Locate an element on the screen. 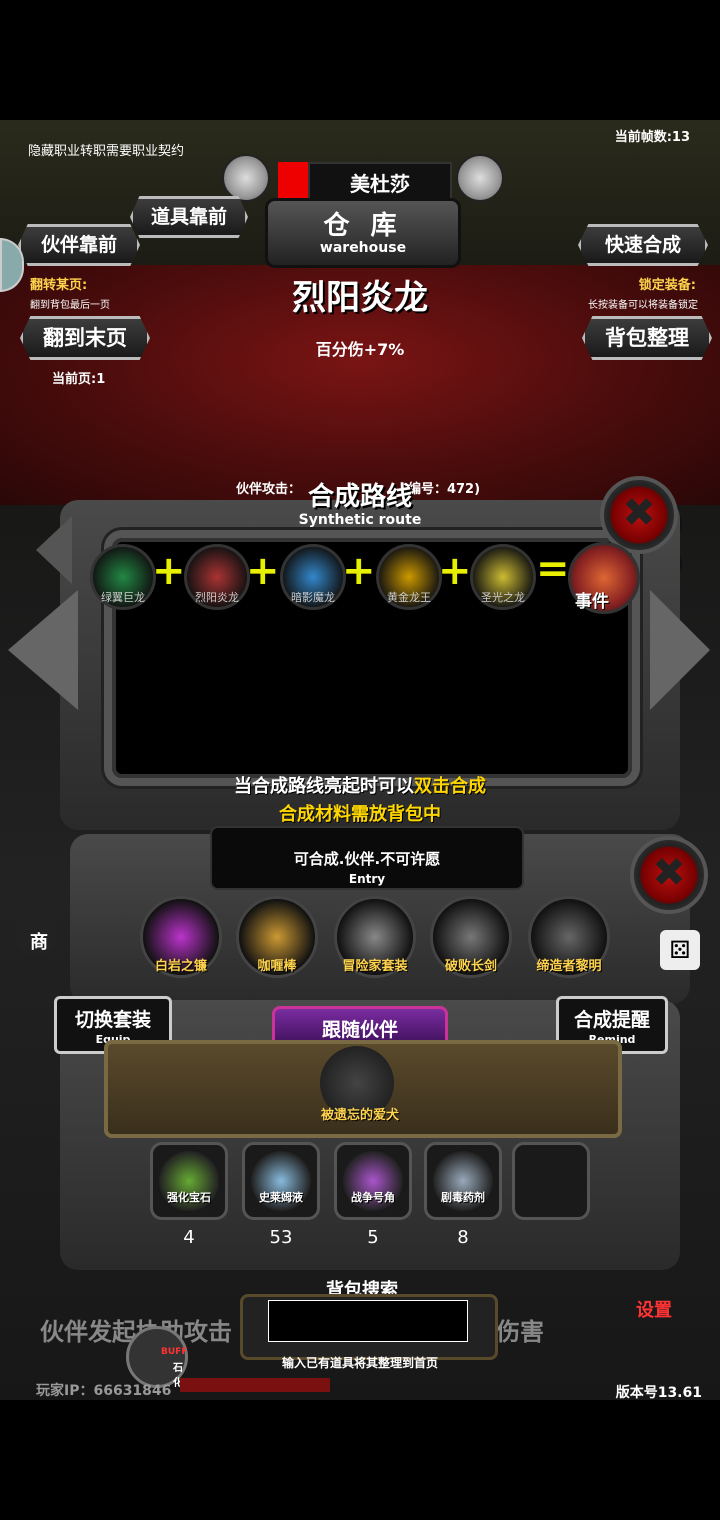  partner-front-button: 伙伴靠前 is located at coordinates (79, 245).